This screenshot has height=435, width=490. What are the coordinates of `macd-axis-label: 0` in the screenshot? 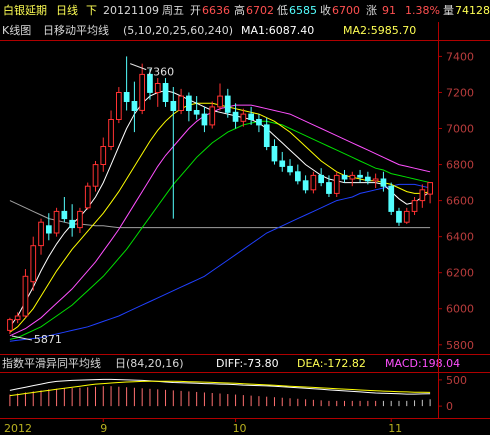 It's located at (449, 406).